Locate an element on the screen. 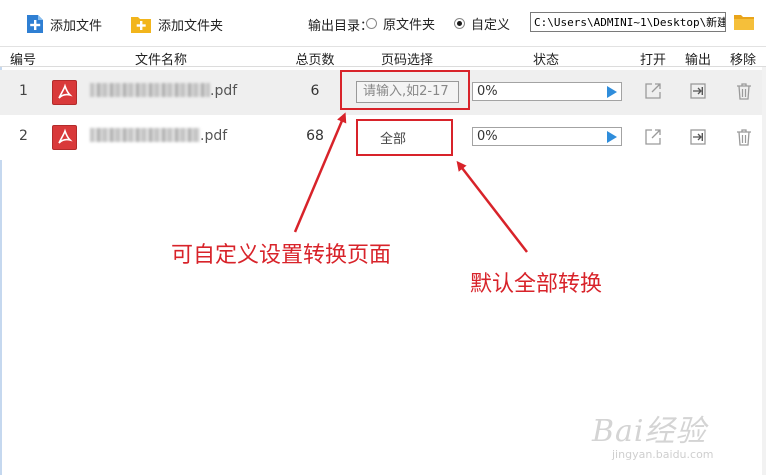  watermark: Bai经验 jingyan.baidu.com is located at coordinates (677, 435).